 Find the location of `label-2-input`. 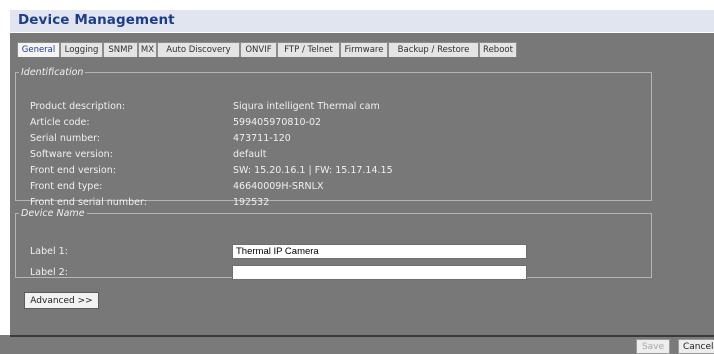

label-2-input is located at coordinates (379, 272).